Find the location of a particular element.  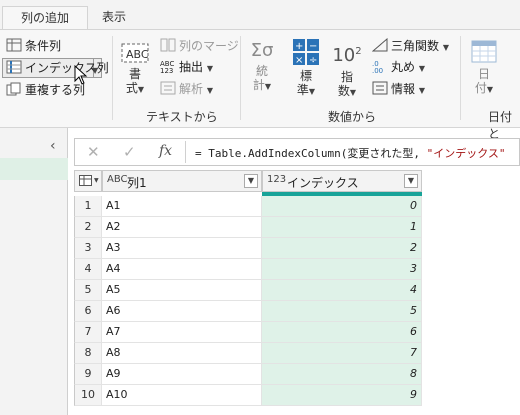

format-label-2: 式 is located at coordinates (131, 88).